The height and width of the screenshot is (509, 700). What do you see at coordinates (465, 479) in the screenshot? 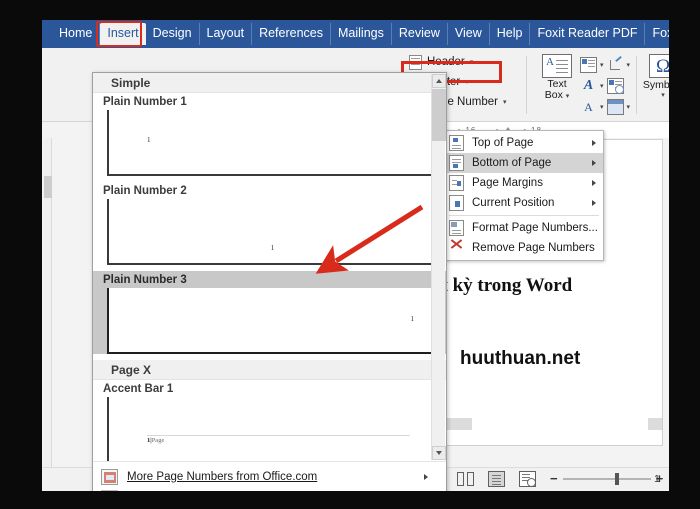
I see `read-mode-view-button` at bounding box center [465, 479].